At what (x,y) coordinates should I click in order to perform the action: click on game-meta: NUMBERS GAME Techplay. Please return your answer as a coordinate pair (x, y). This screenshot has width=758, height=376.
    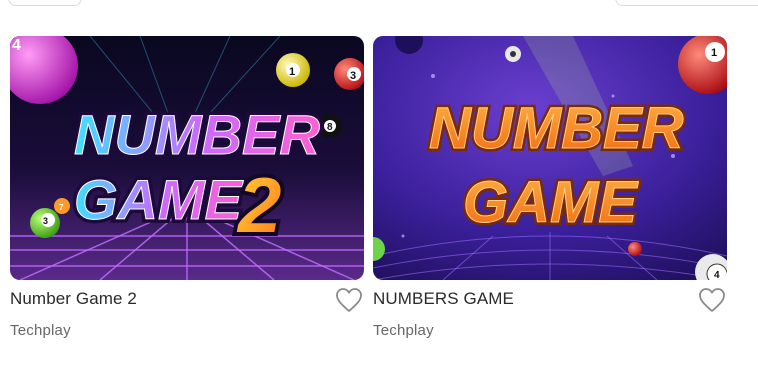
    Looking at the image, I should click on (550, 315).